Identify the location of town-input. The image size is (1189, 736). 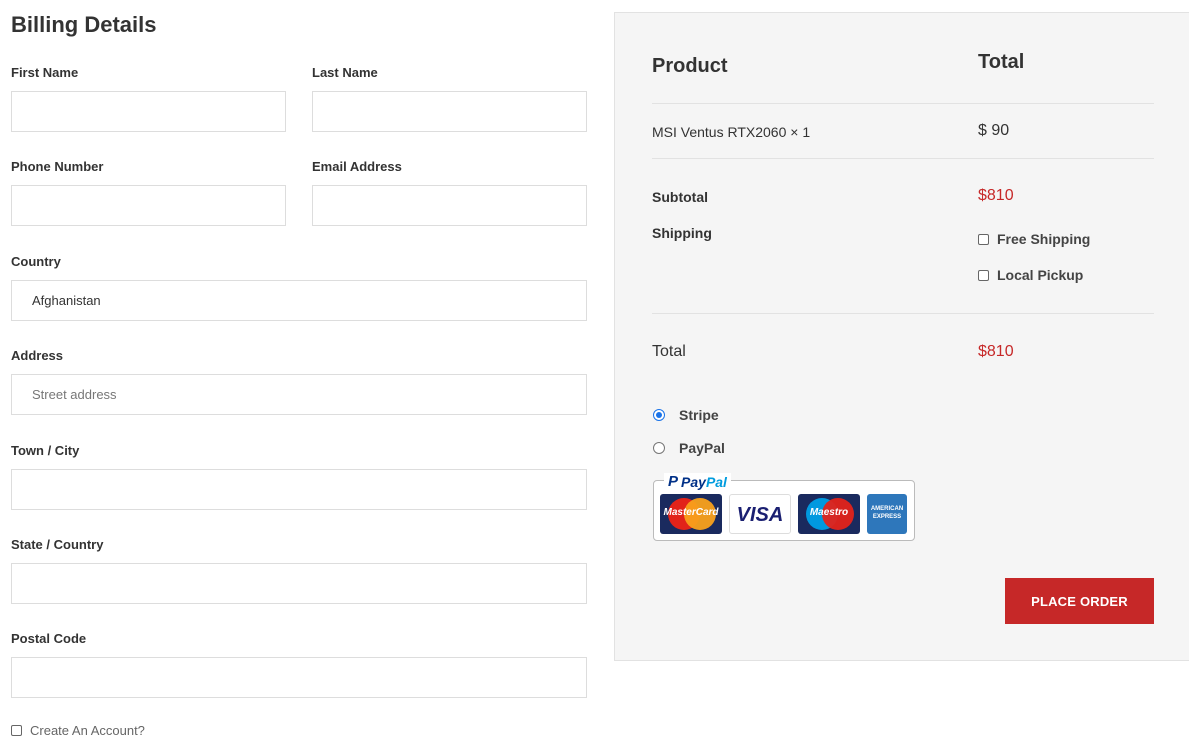
(299, 489).